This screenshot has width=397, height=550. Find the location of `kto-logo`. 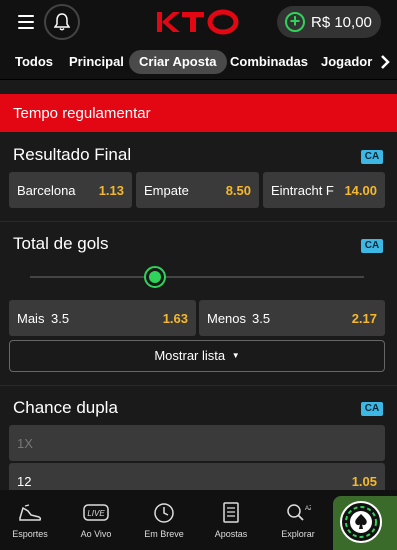

kto-logo is located at coordinates (197, 22).